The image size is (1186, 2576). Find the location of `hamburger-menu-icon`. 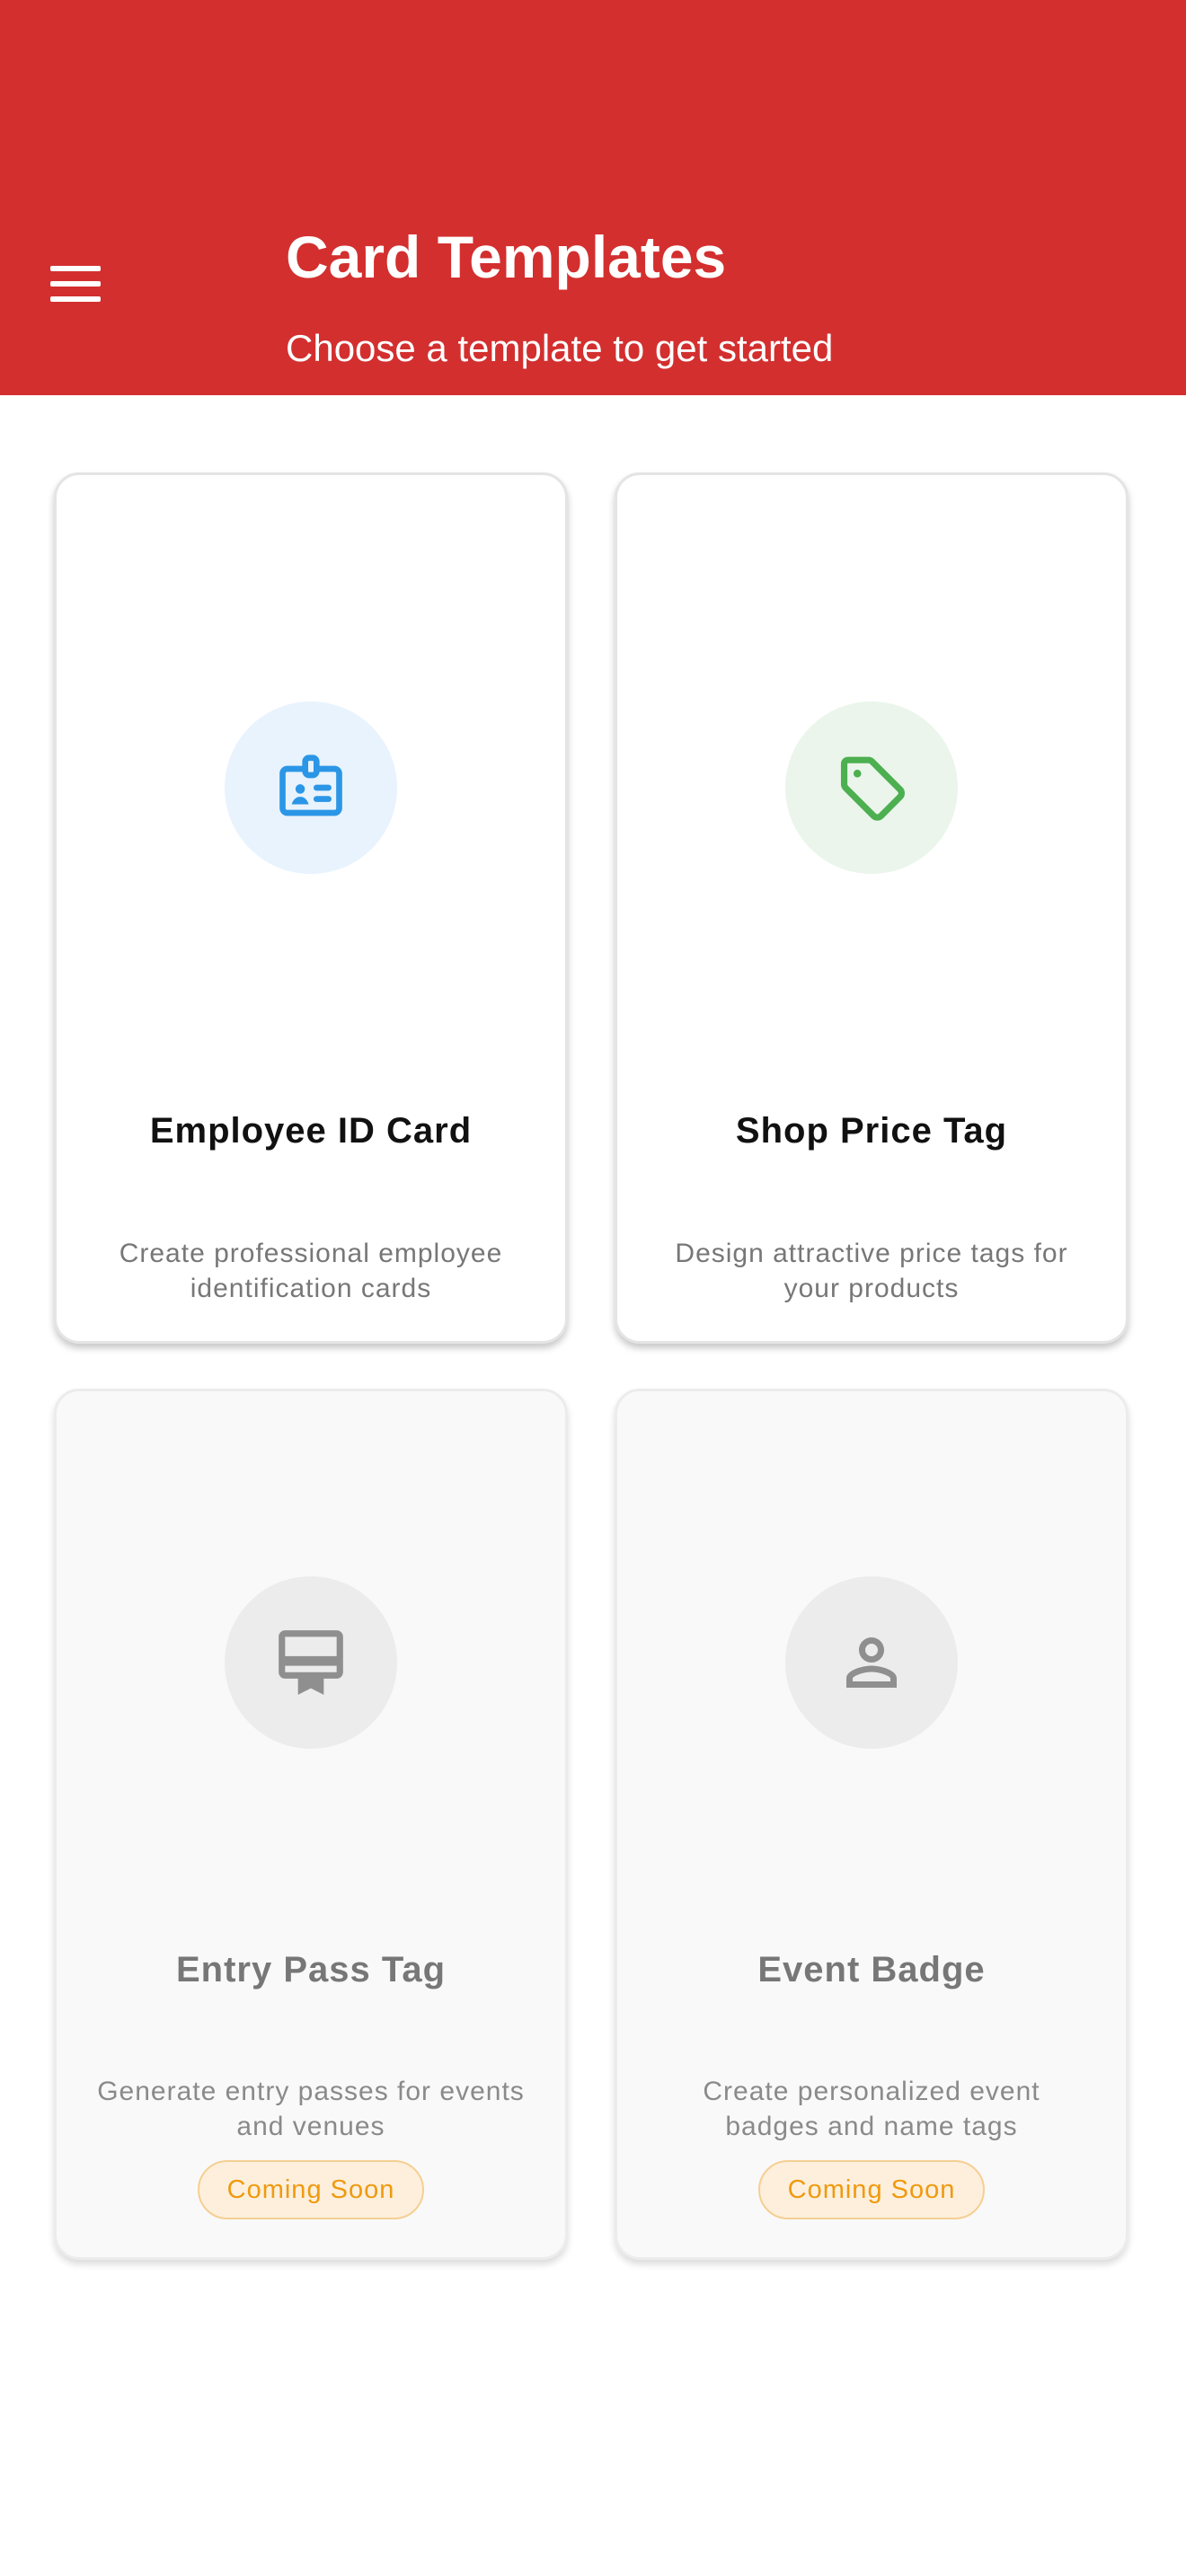

hamburger-menu-icon is located at coordinates (75, 268).